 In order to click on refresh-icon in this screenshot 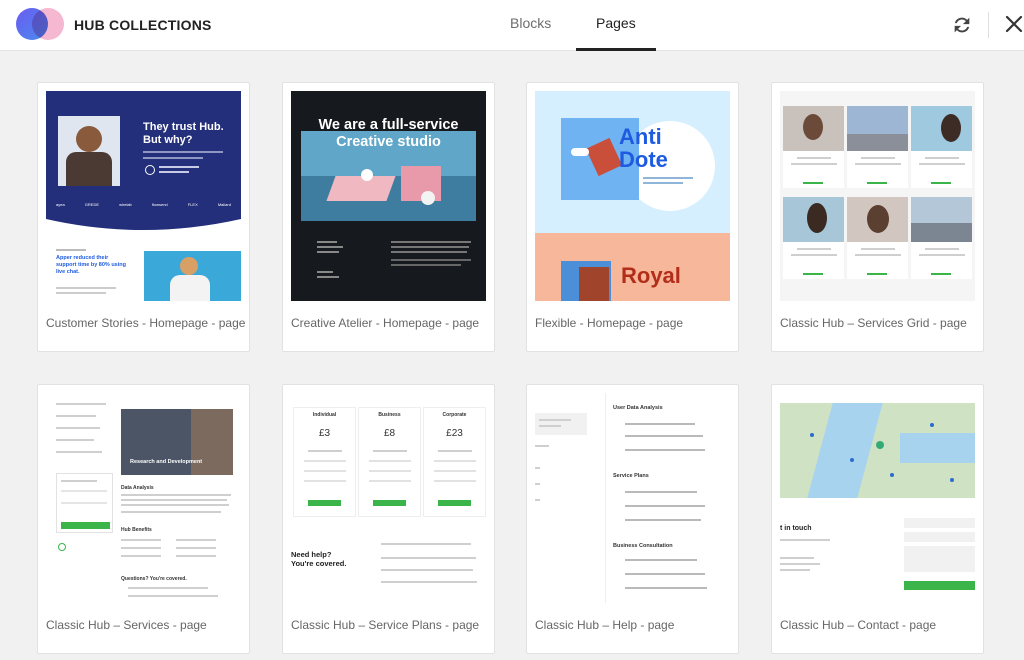, I will do `click(962, 25)`.